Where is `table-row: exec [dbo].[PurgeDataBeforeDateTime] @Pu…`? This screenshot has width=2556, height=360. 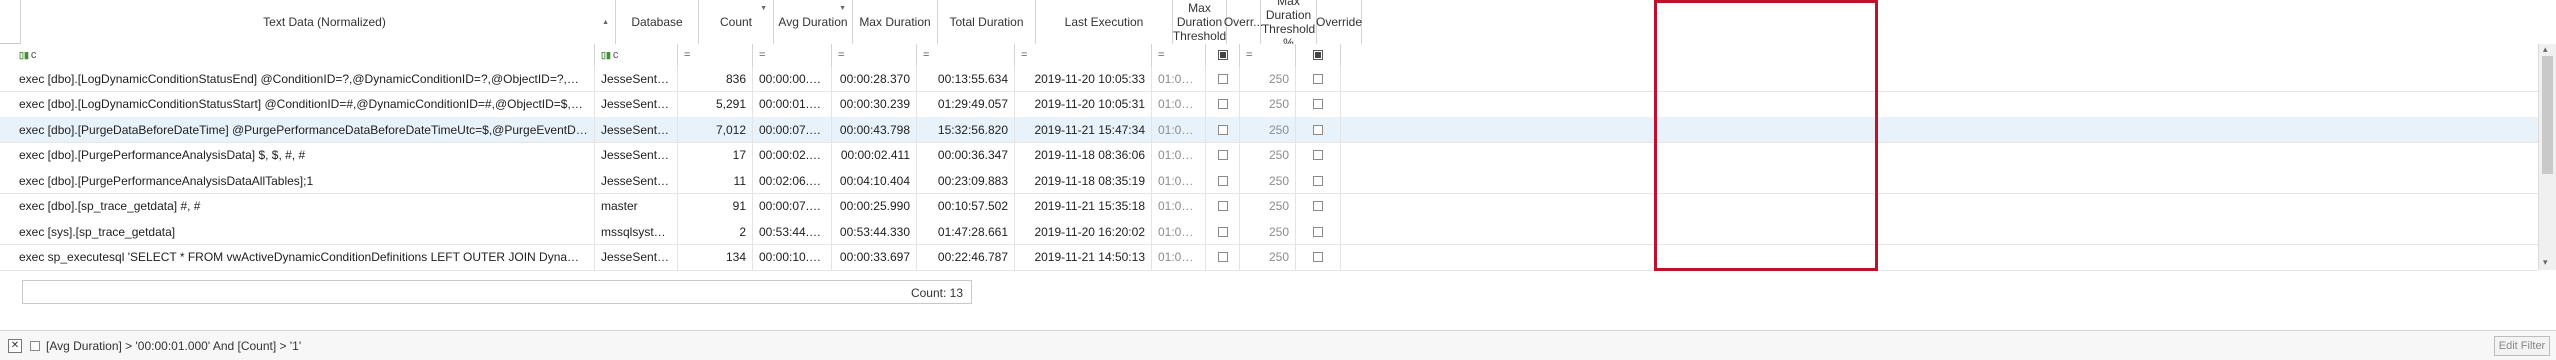
table-row: exec [dbo].[PurgeDataBeforeDateTime] @Pu… is located at coordinates (1269, 130).